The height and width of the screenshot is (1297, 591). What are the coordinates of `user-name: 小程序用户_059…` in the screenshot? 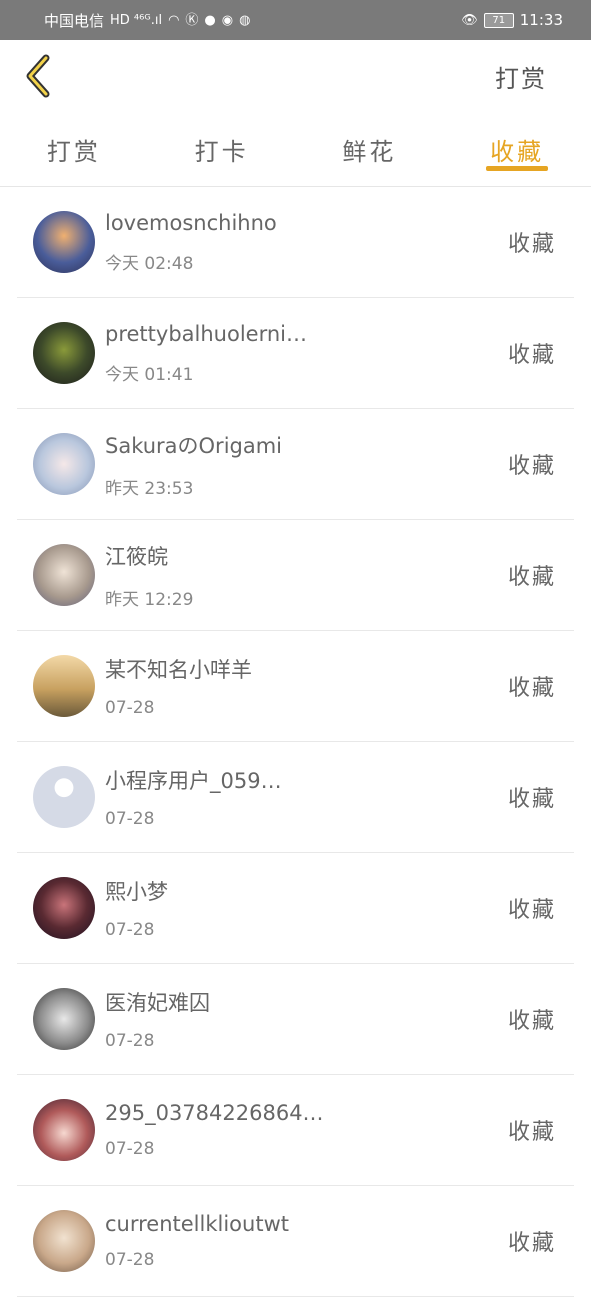 It's located at (193, 781).